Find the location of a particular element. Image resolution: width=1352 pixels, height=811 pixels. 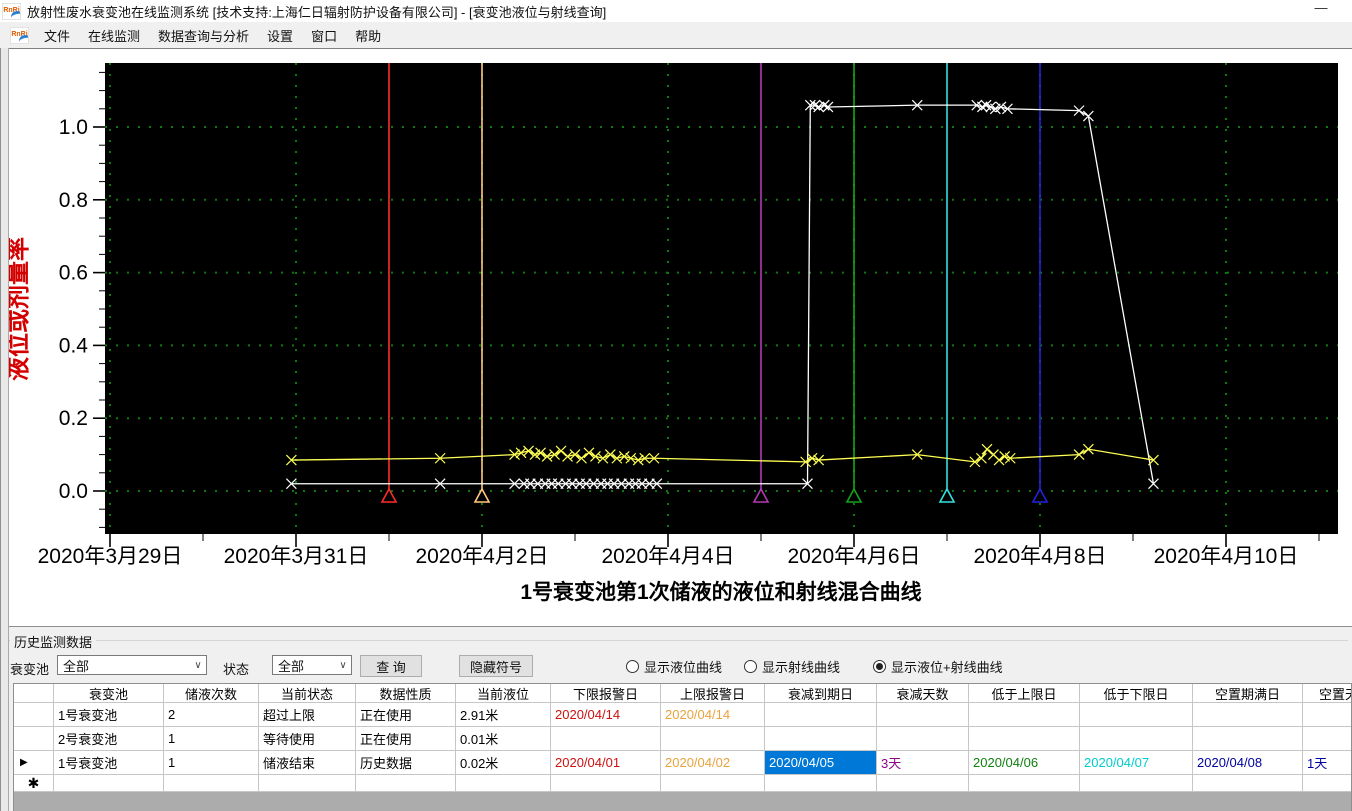

menu-item-3: 设置 is located at coordinates (280, 35).